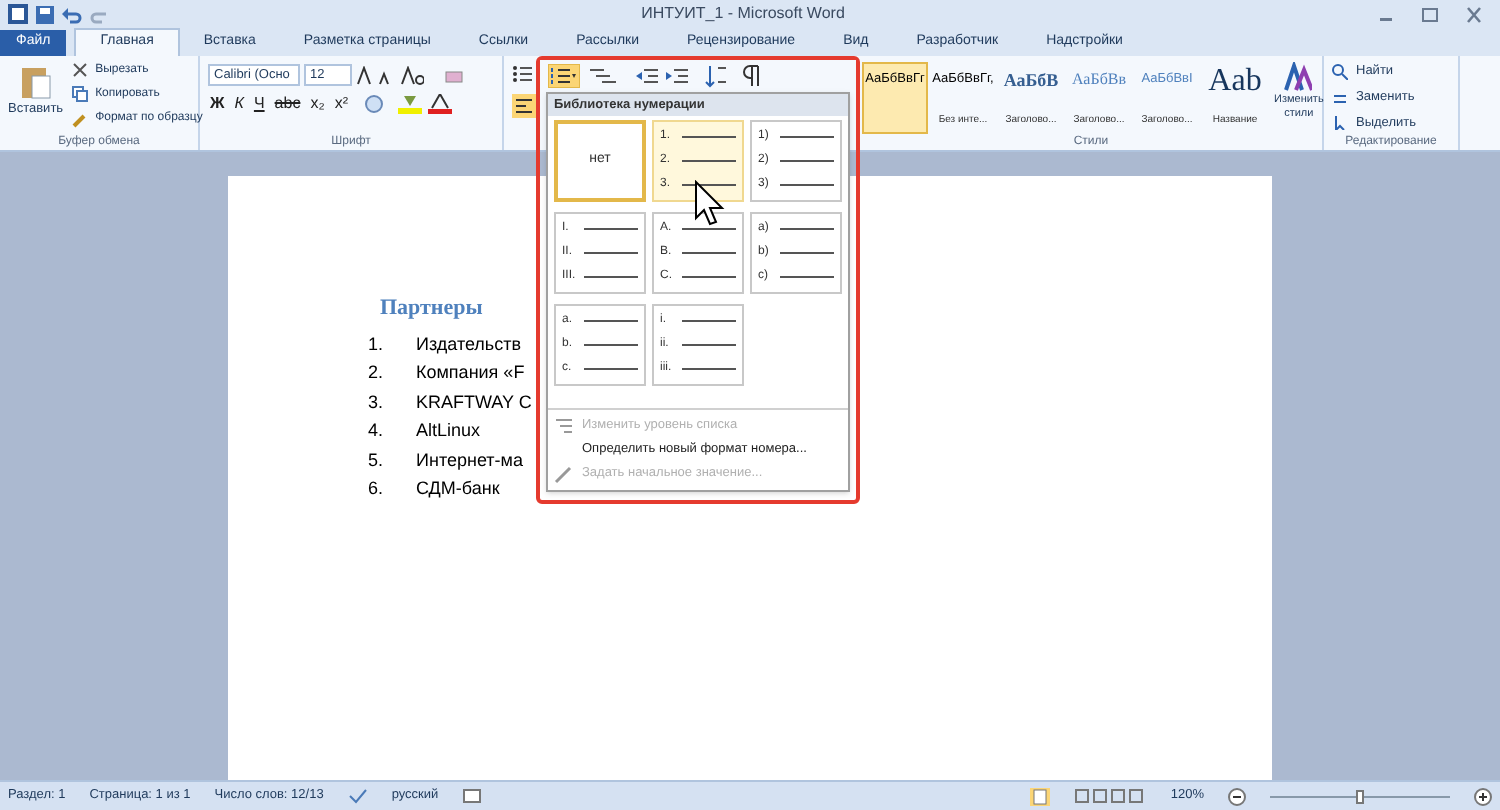 The height and width of the screenshot is (810, 1500). Describe the element at coordinates (377, 373) in the screenshot. I see `list-number: 2.` at that location.